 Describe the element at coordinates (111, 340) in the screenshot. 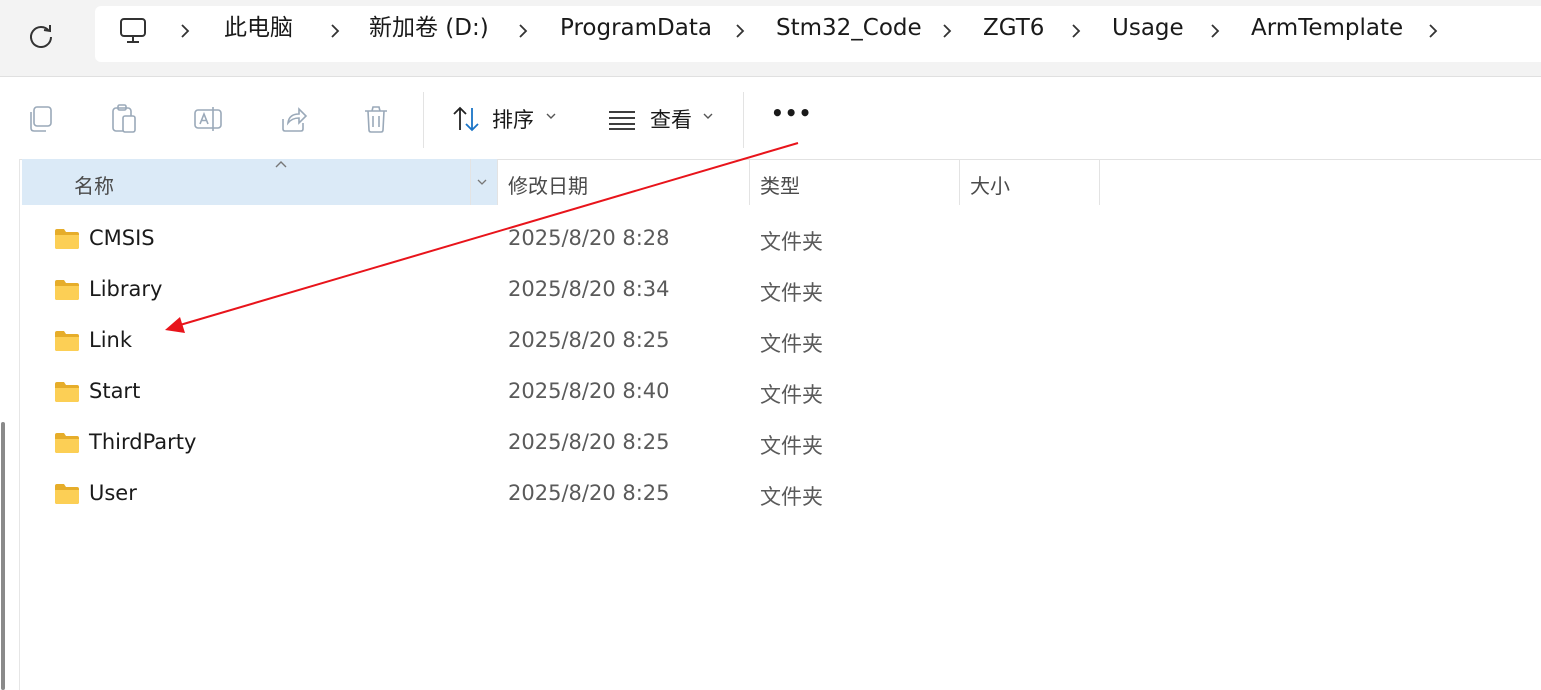

I see `file-name: Link` at that location.